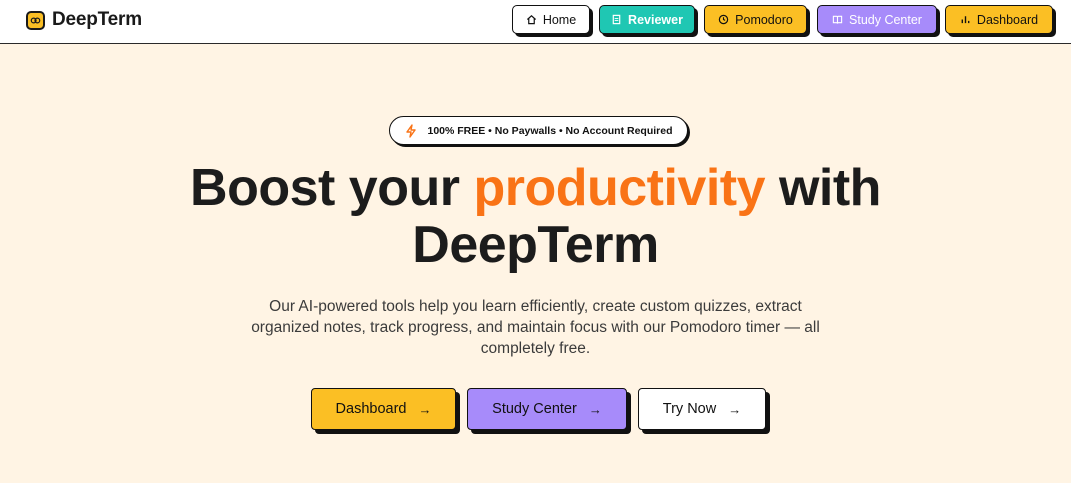  I want to click on brand-name: DeepTerm, so click(97, 19).